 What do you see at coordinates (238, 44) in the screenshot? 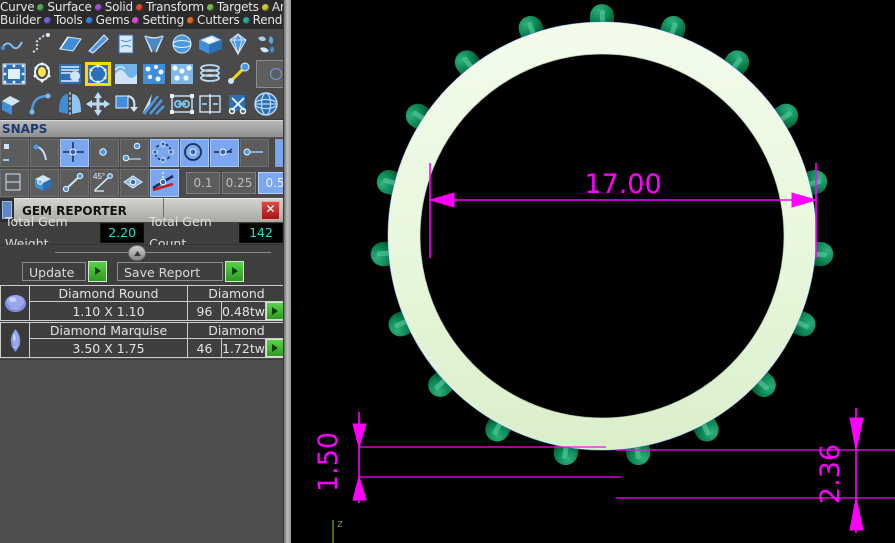
I see `gem-diamond-icon` at bounding box center [238, 44].